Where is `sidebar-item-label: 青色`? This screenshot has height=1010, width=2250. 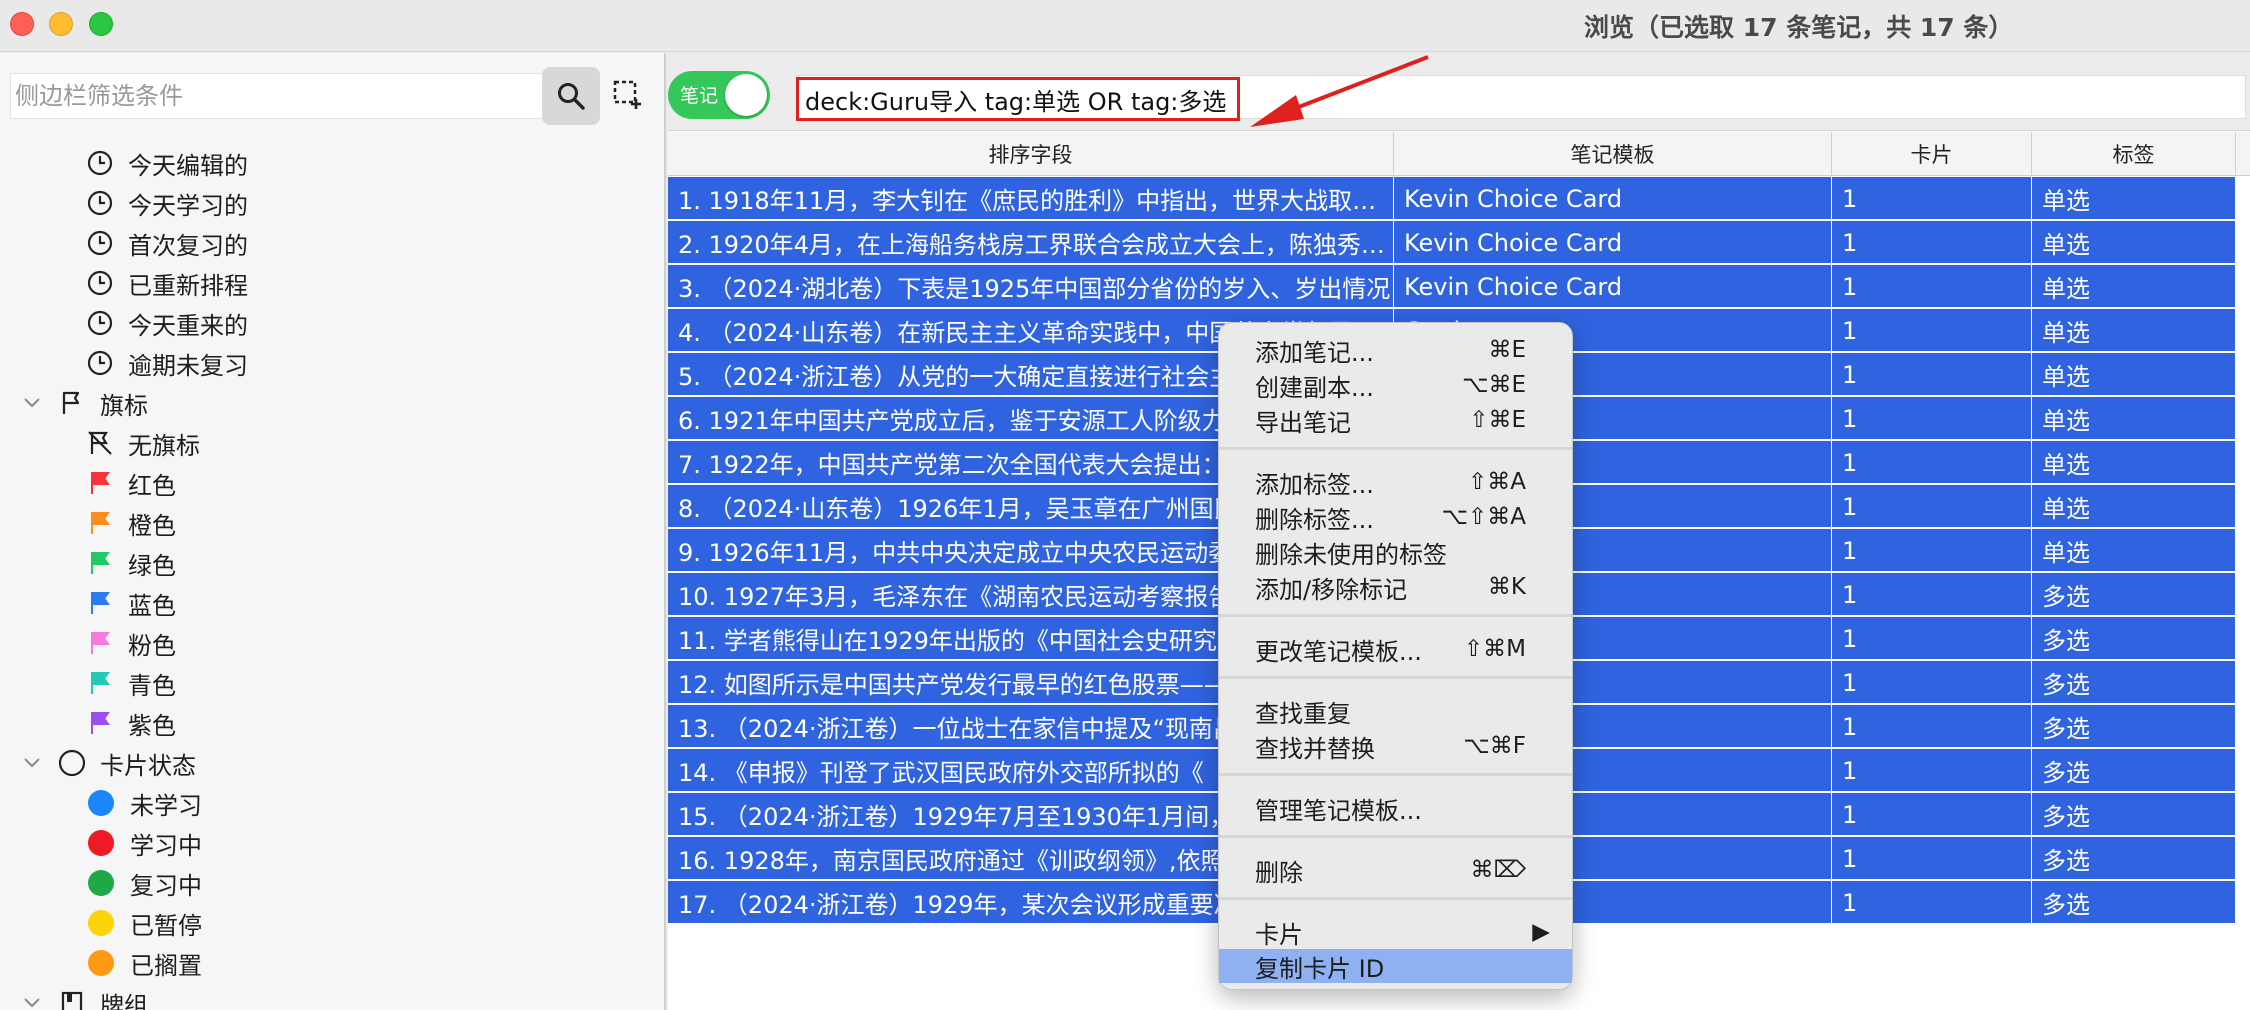
sidebar-item-label: 青色 is located at coordinates (152, 685).